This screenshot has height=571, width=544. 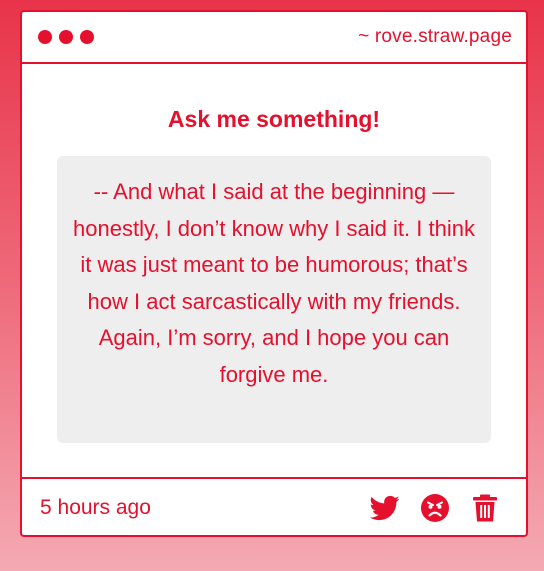 I want to click on twitter-icon, so click(x=385, y=508).